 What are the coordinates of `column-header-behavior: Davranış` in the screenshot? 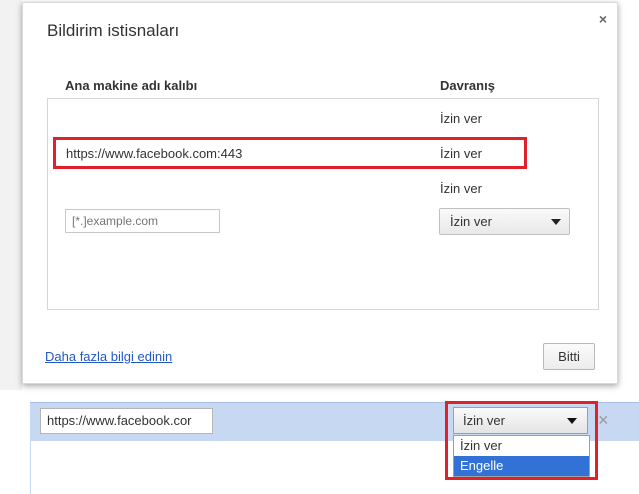 It's located at (467, 85).